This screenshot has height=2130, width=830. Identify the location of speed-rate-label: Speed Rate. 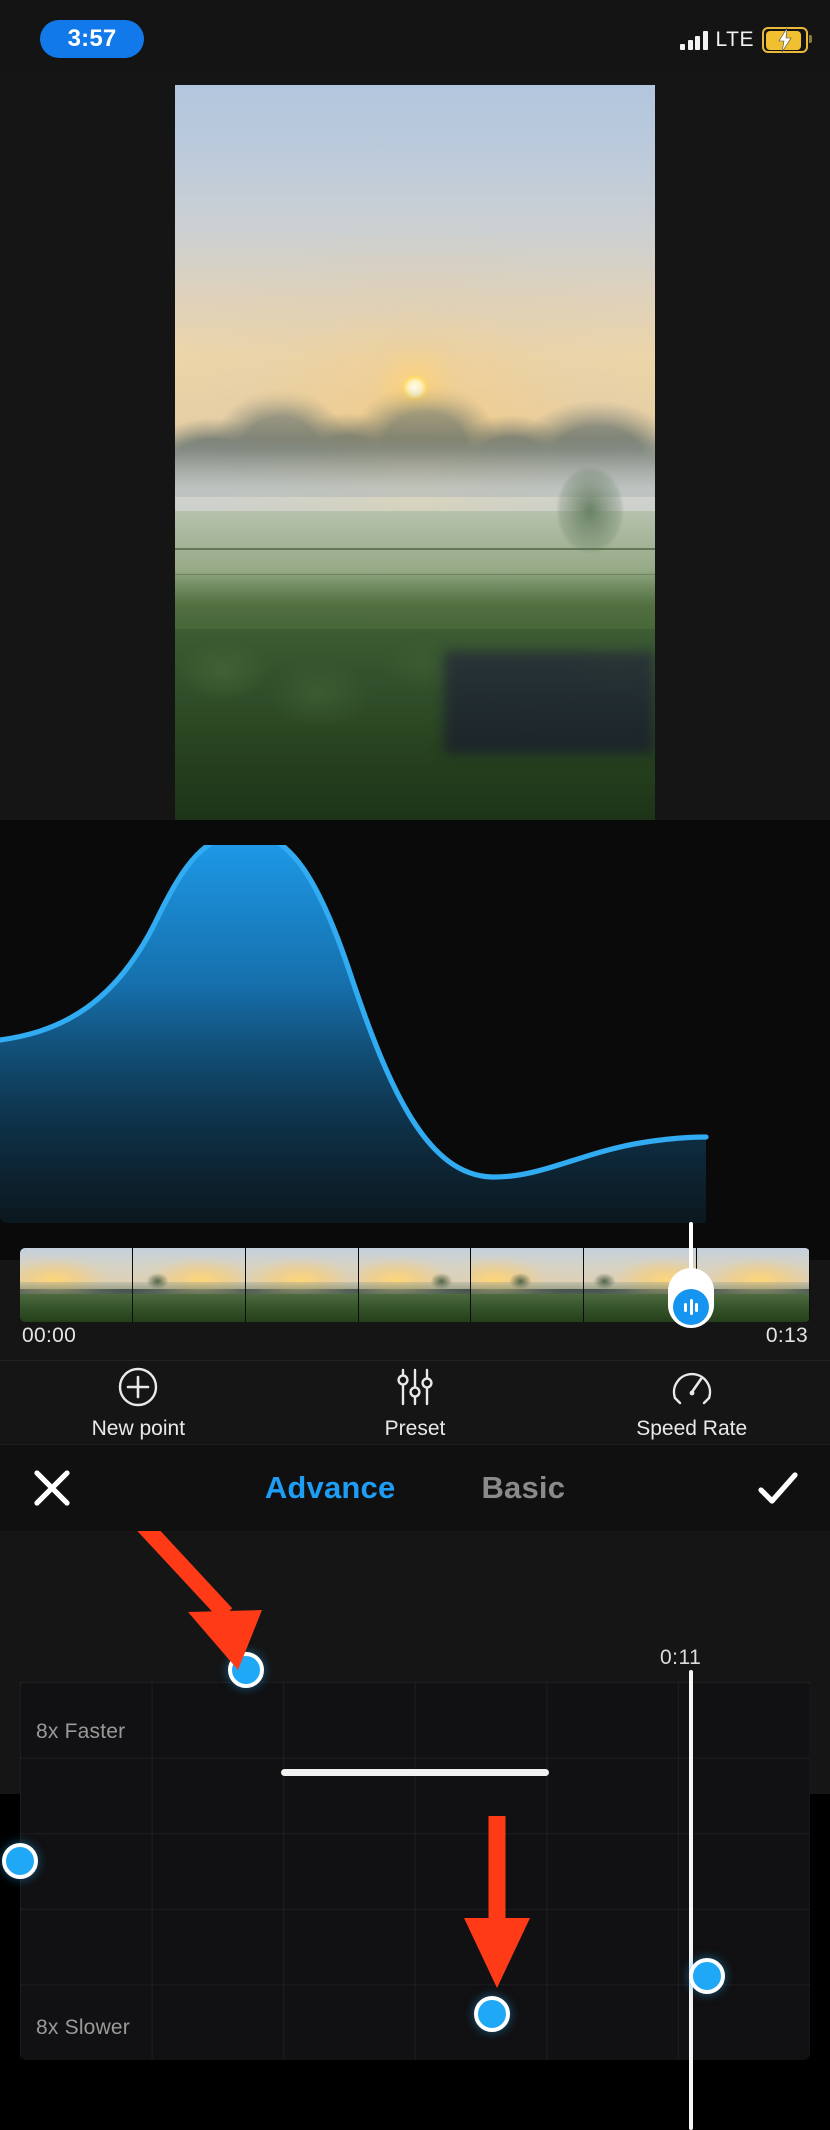
(692, 1428).